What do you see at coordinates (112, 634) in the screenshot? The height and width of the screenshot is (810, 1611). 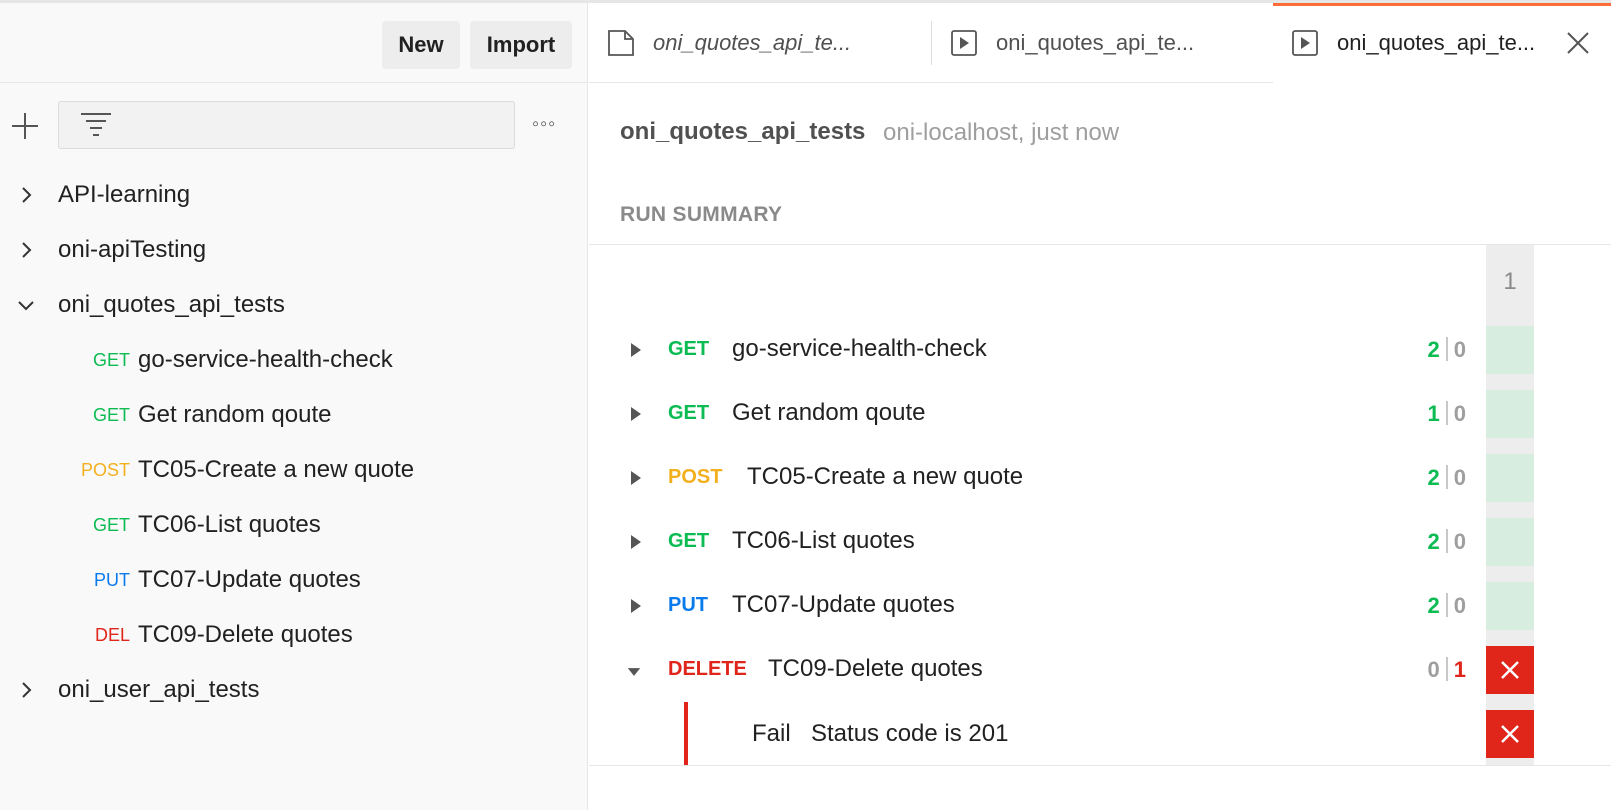 I see `method-badge: DEL` at bounding box center [112, 634].